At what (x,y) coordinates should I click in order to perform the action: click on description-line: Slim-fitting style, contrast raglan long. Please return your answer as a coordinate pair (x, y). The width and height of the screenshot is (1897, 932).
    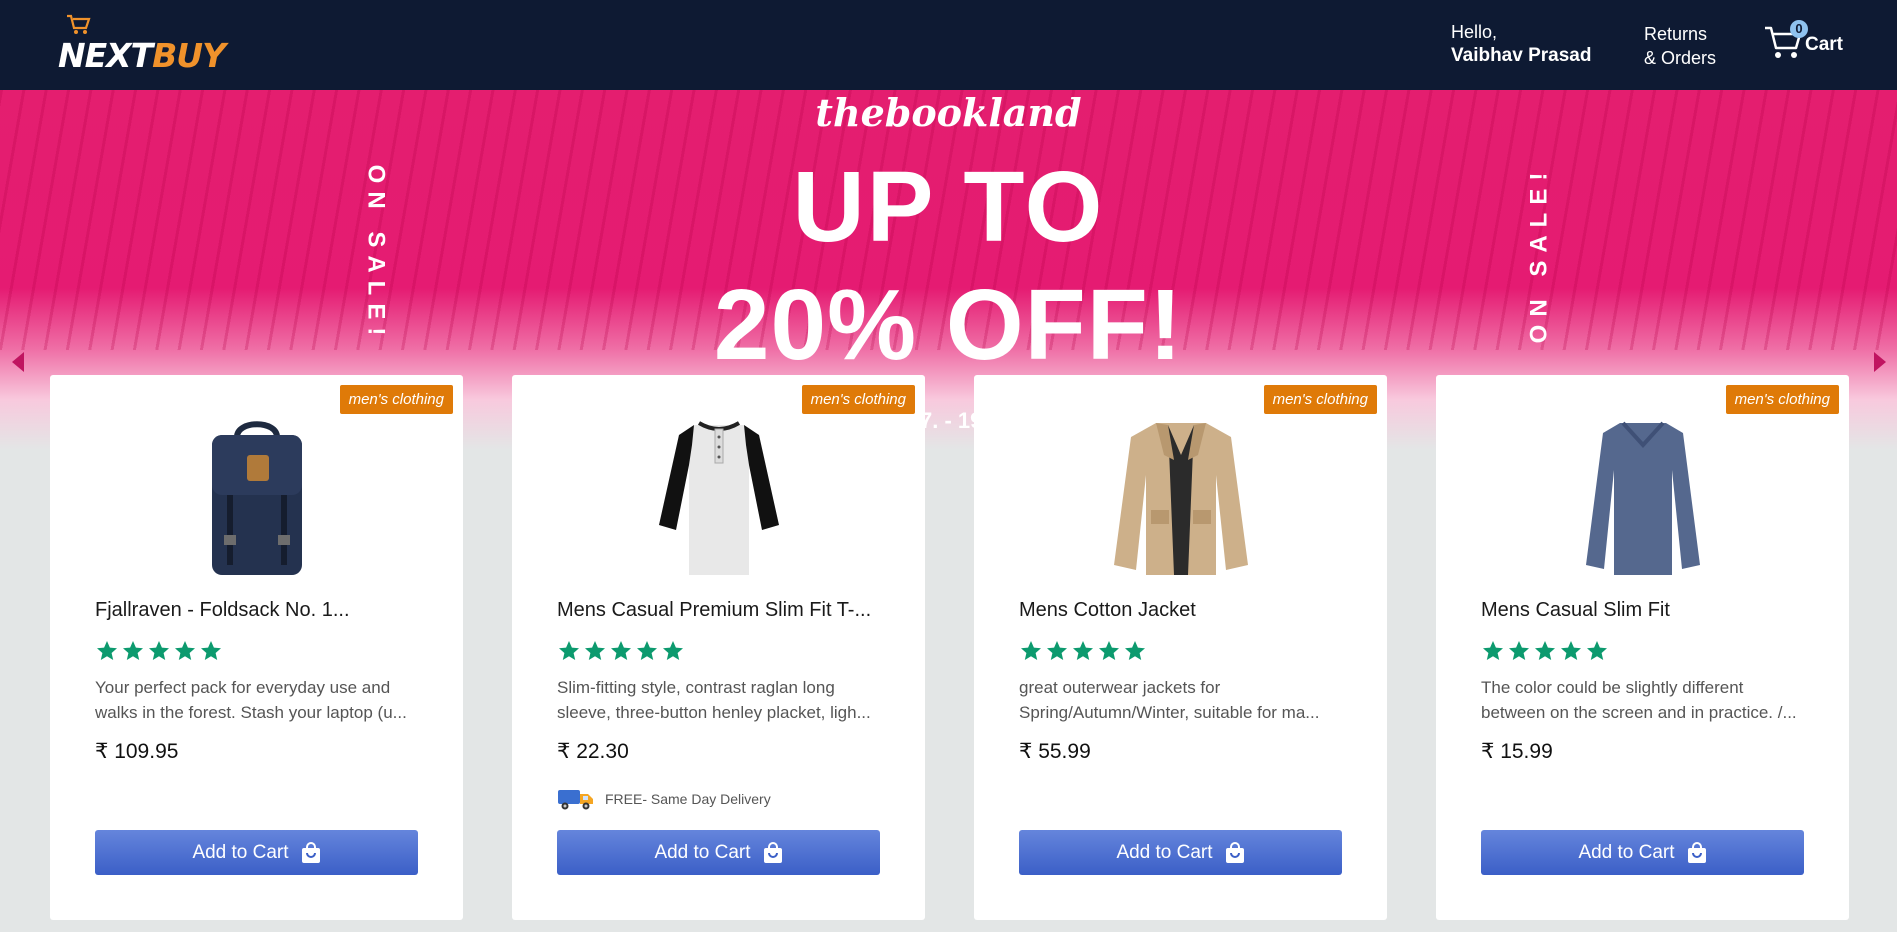
    Looking at the image, I should click on (696, 687).